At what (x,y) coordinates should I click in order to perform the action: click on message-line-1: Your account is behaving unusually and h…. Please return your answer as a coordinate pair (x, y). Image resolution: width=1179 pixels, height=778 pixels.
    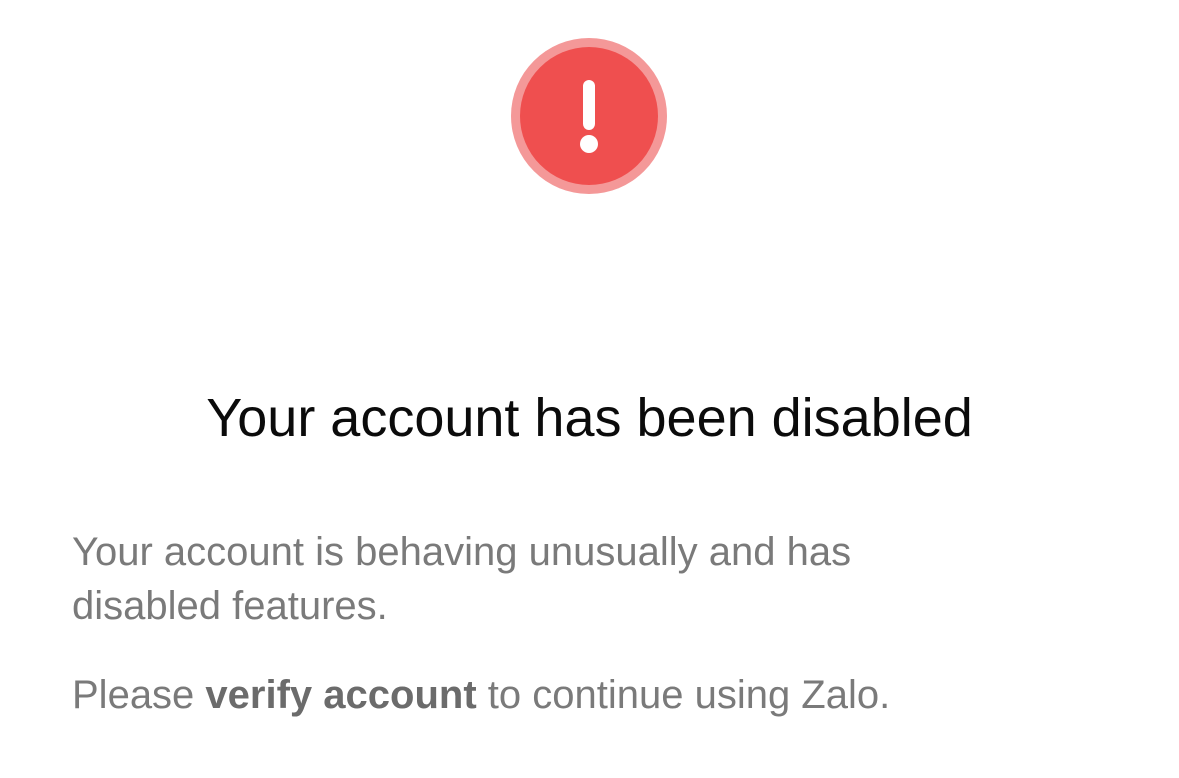
    Looking at the image, I should click on (462, 552).